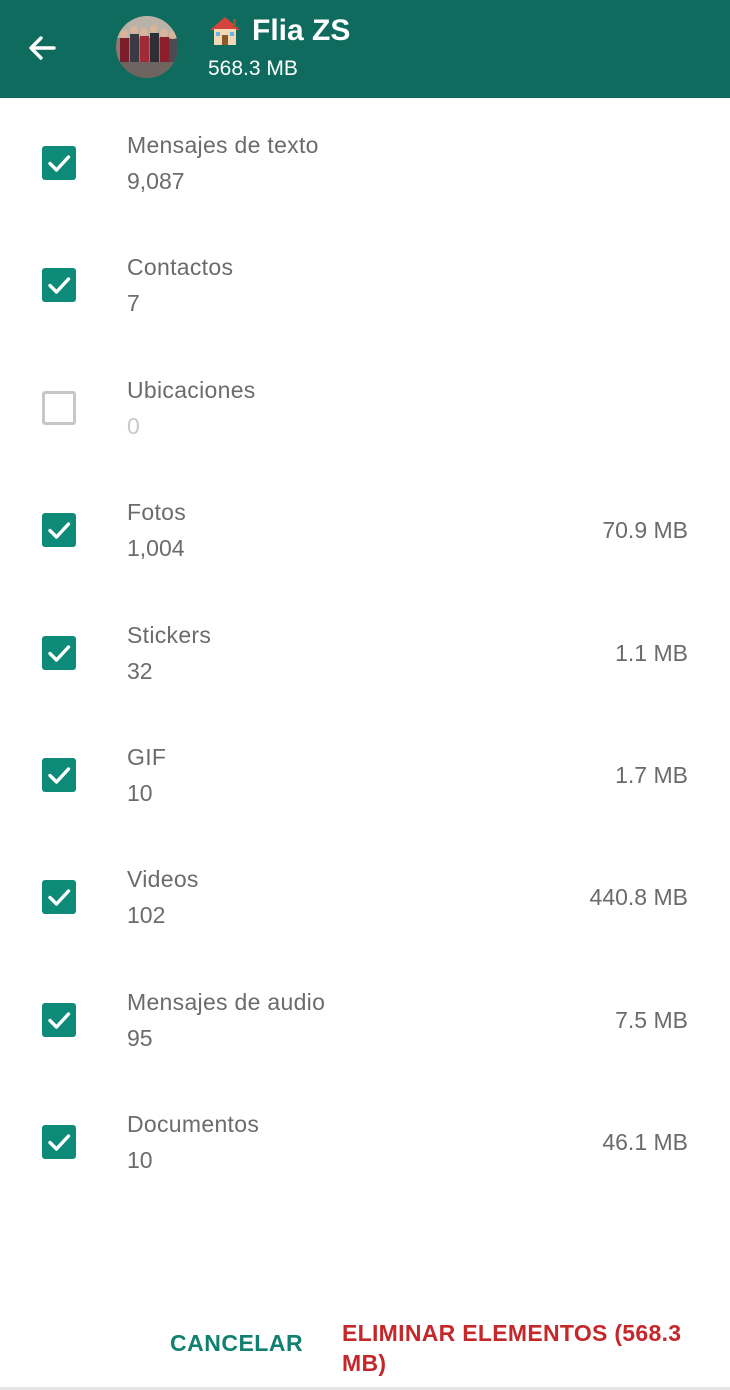 Image resolution: width=730 pixels, height=1390 pixels. What do you see at coordinates (365, 1138) in the screenshot?
I see `list-item: Documentos 10 46.1 MB` at bounding box center [365, 1138].